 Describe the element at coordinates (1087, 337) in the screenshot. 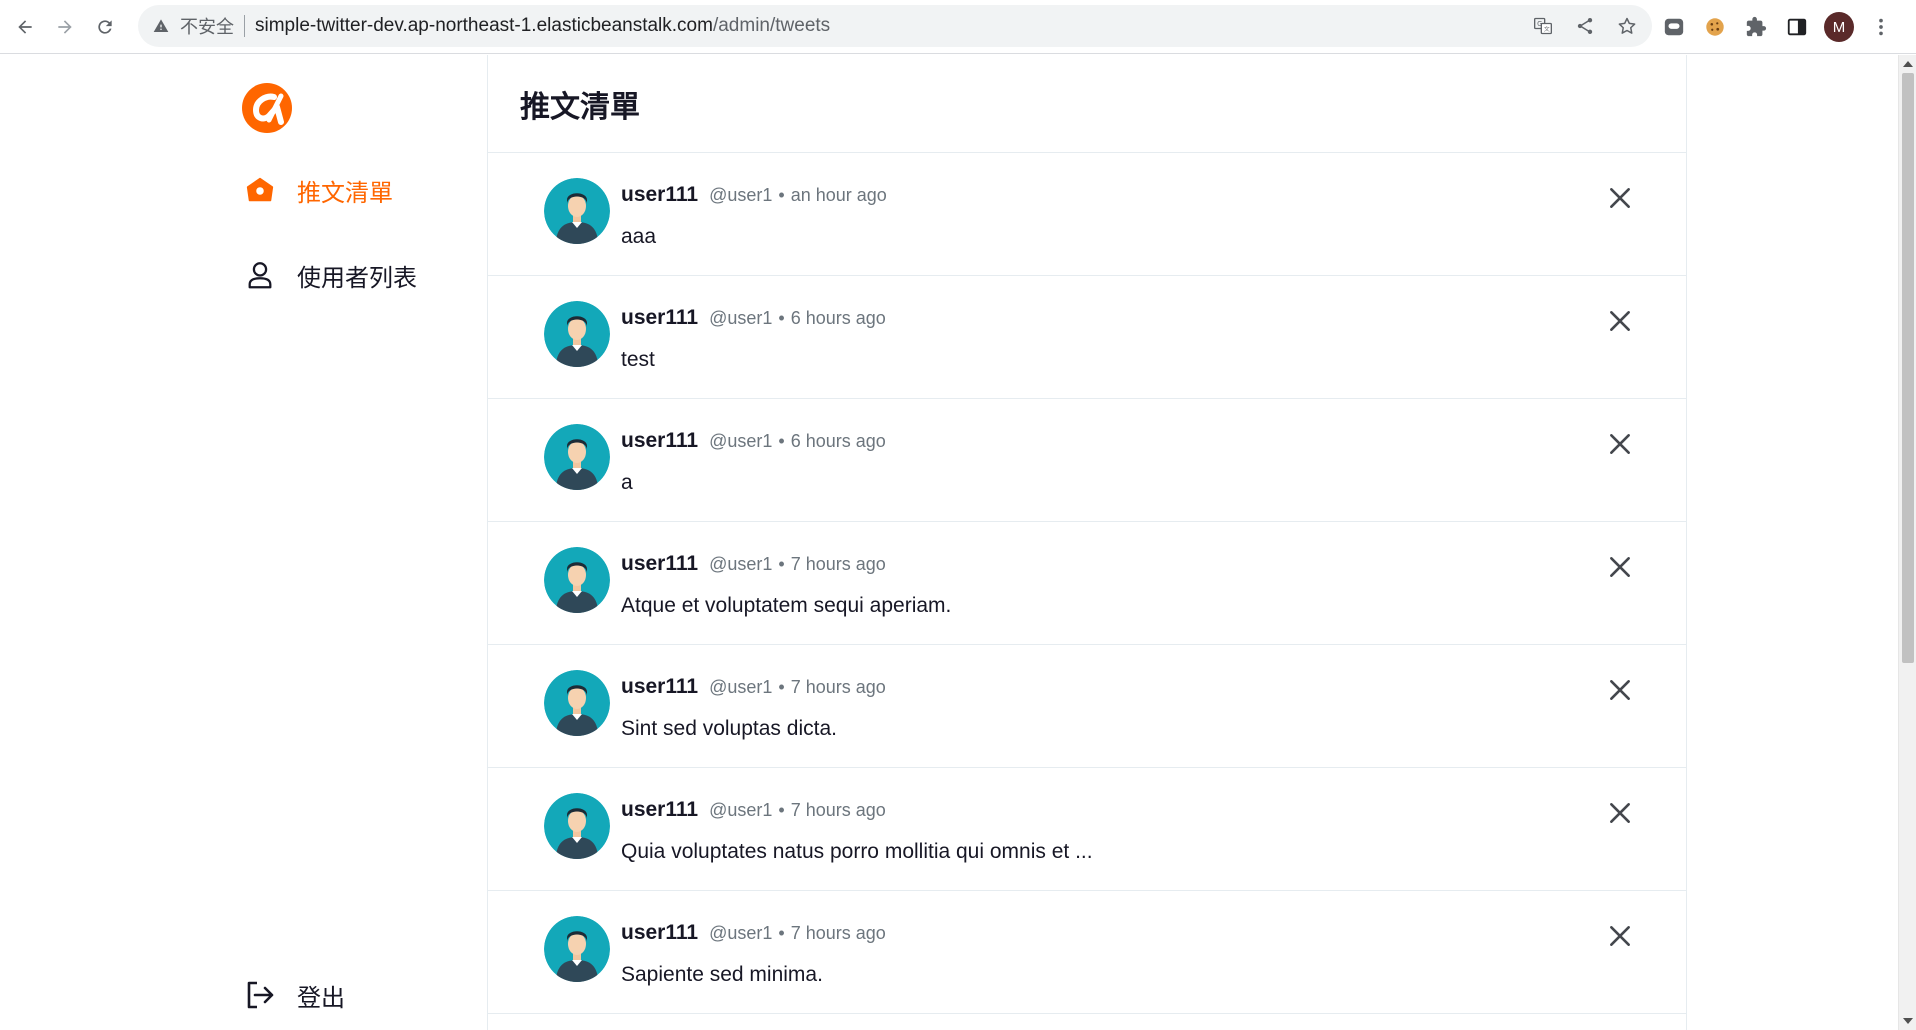

I see `tweet-row: user111 @user1 • 6 hours ago test` at that location.